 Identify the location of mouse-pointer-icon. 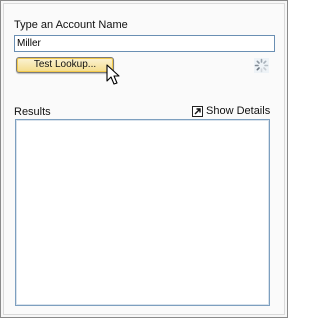
(113, 74).